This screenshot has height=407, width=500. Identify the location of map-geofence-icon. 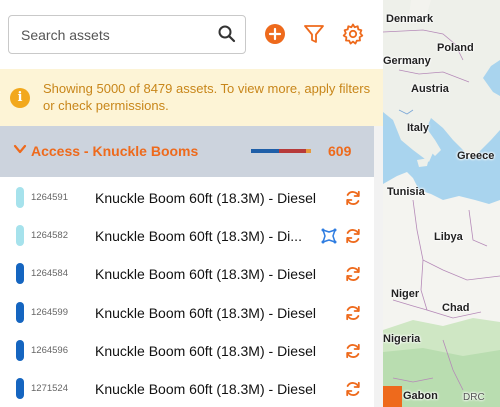
(329, 236).